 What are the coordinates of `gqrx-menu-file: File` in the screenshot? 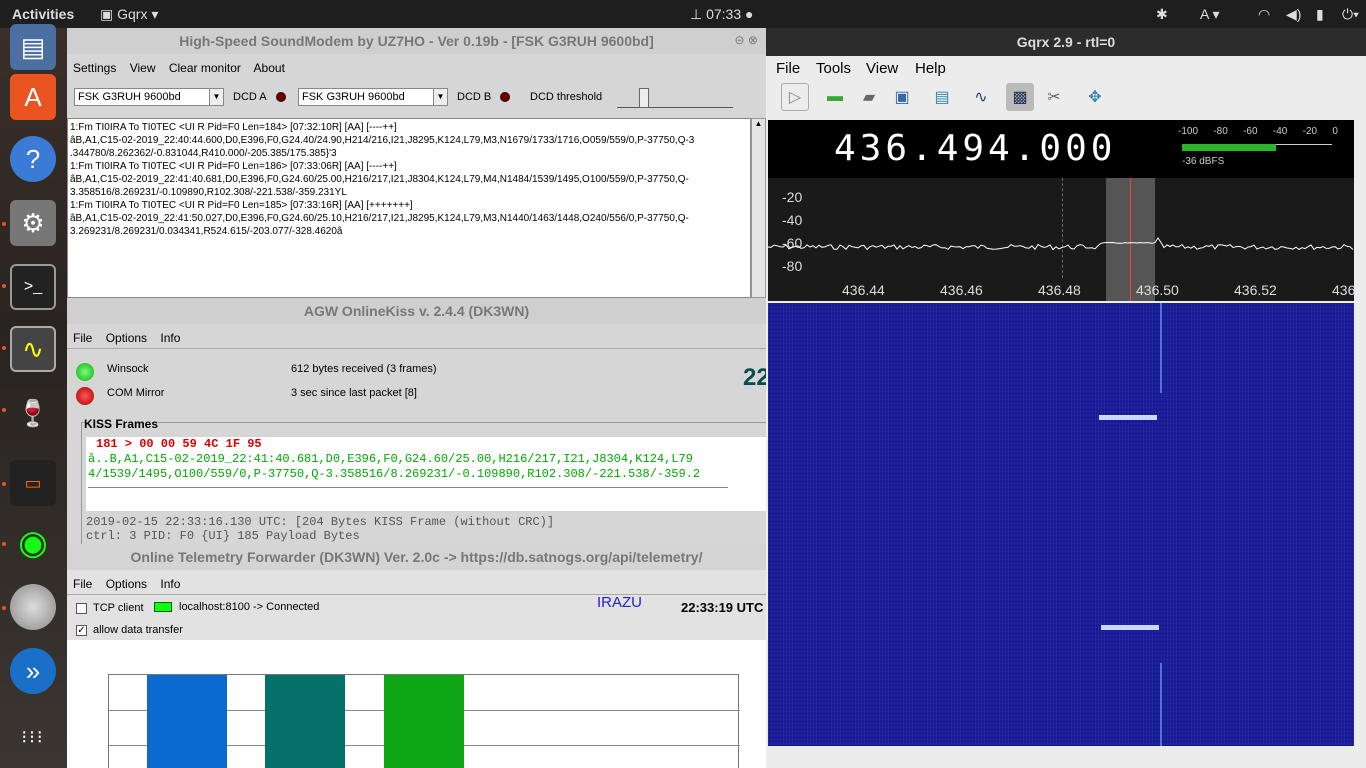 It's located at (788, 68).